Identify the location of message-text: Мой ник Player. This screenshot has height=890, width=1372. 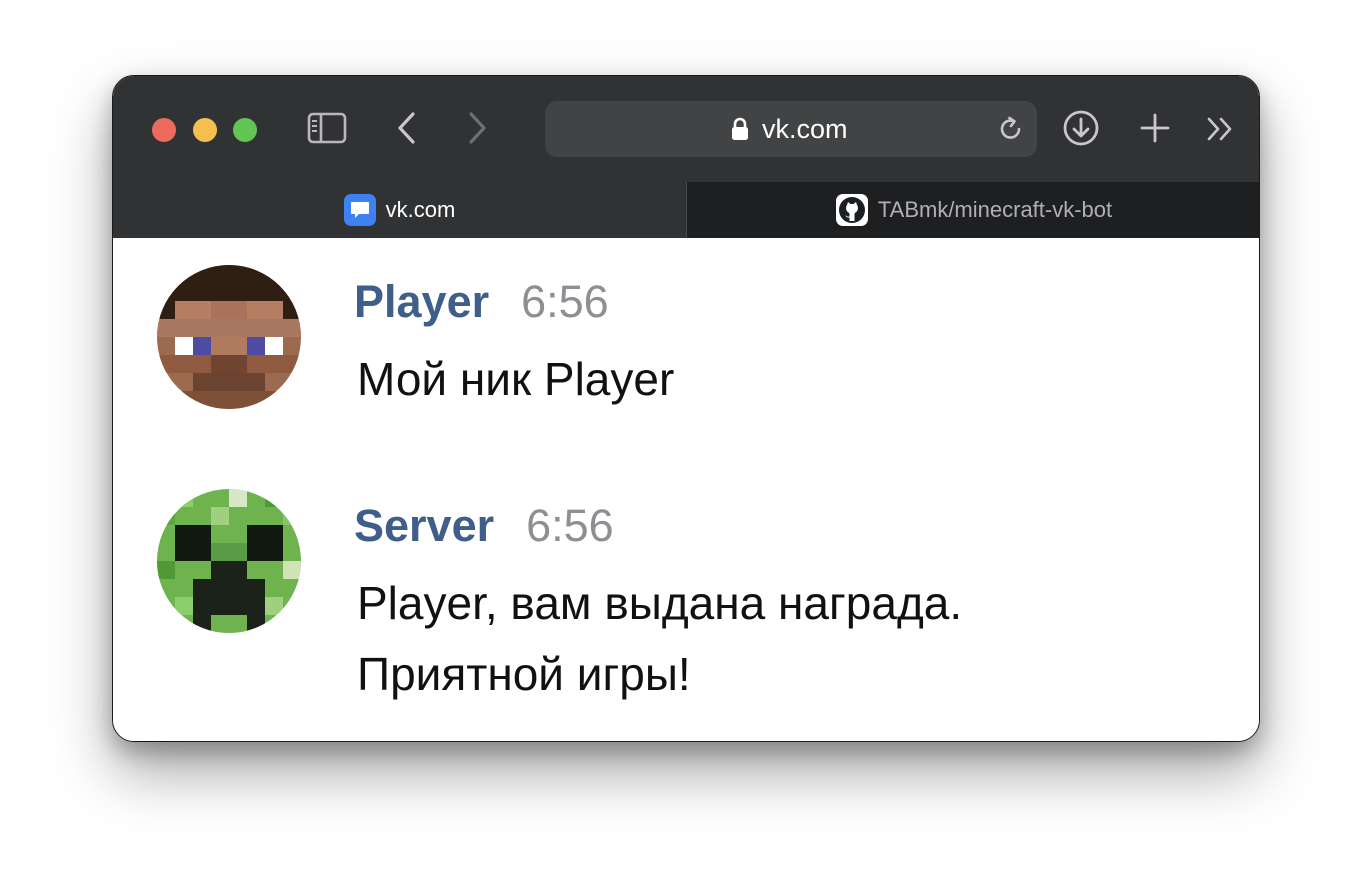
(515, 379).